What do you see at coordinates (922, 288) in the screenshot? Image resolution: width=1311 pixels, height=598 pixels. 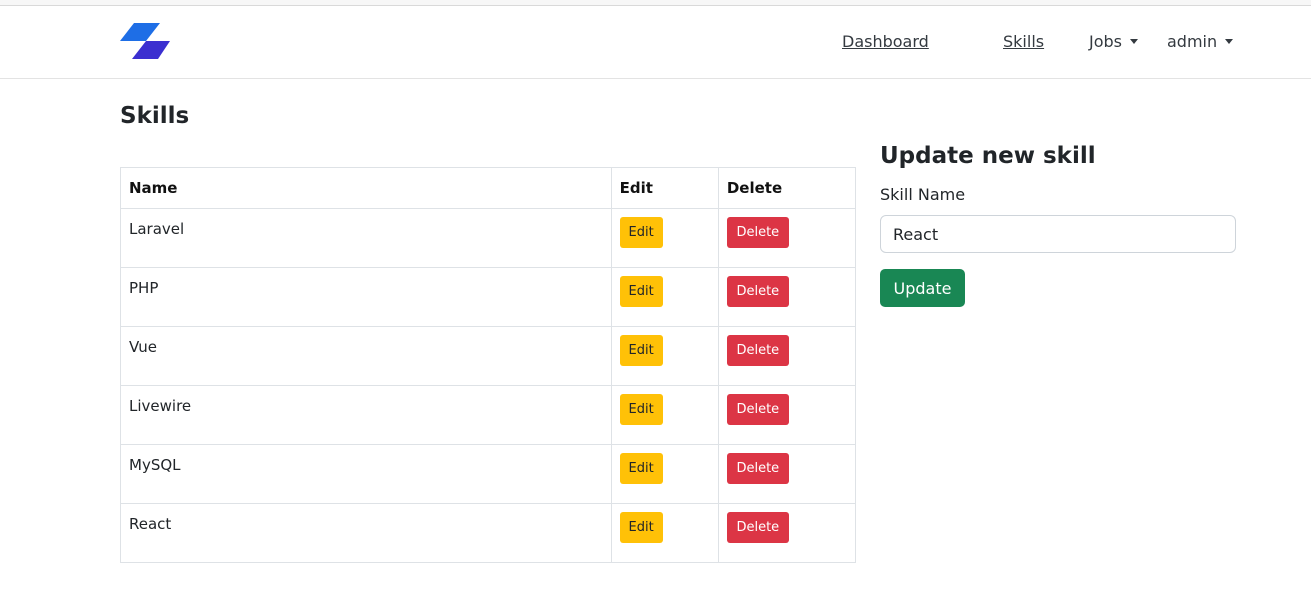 I see `update-button: Update` at bounding box center [922, 288].